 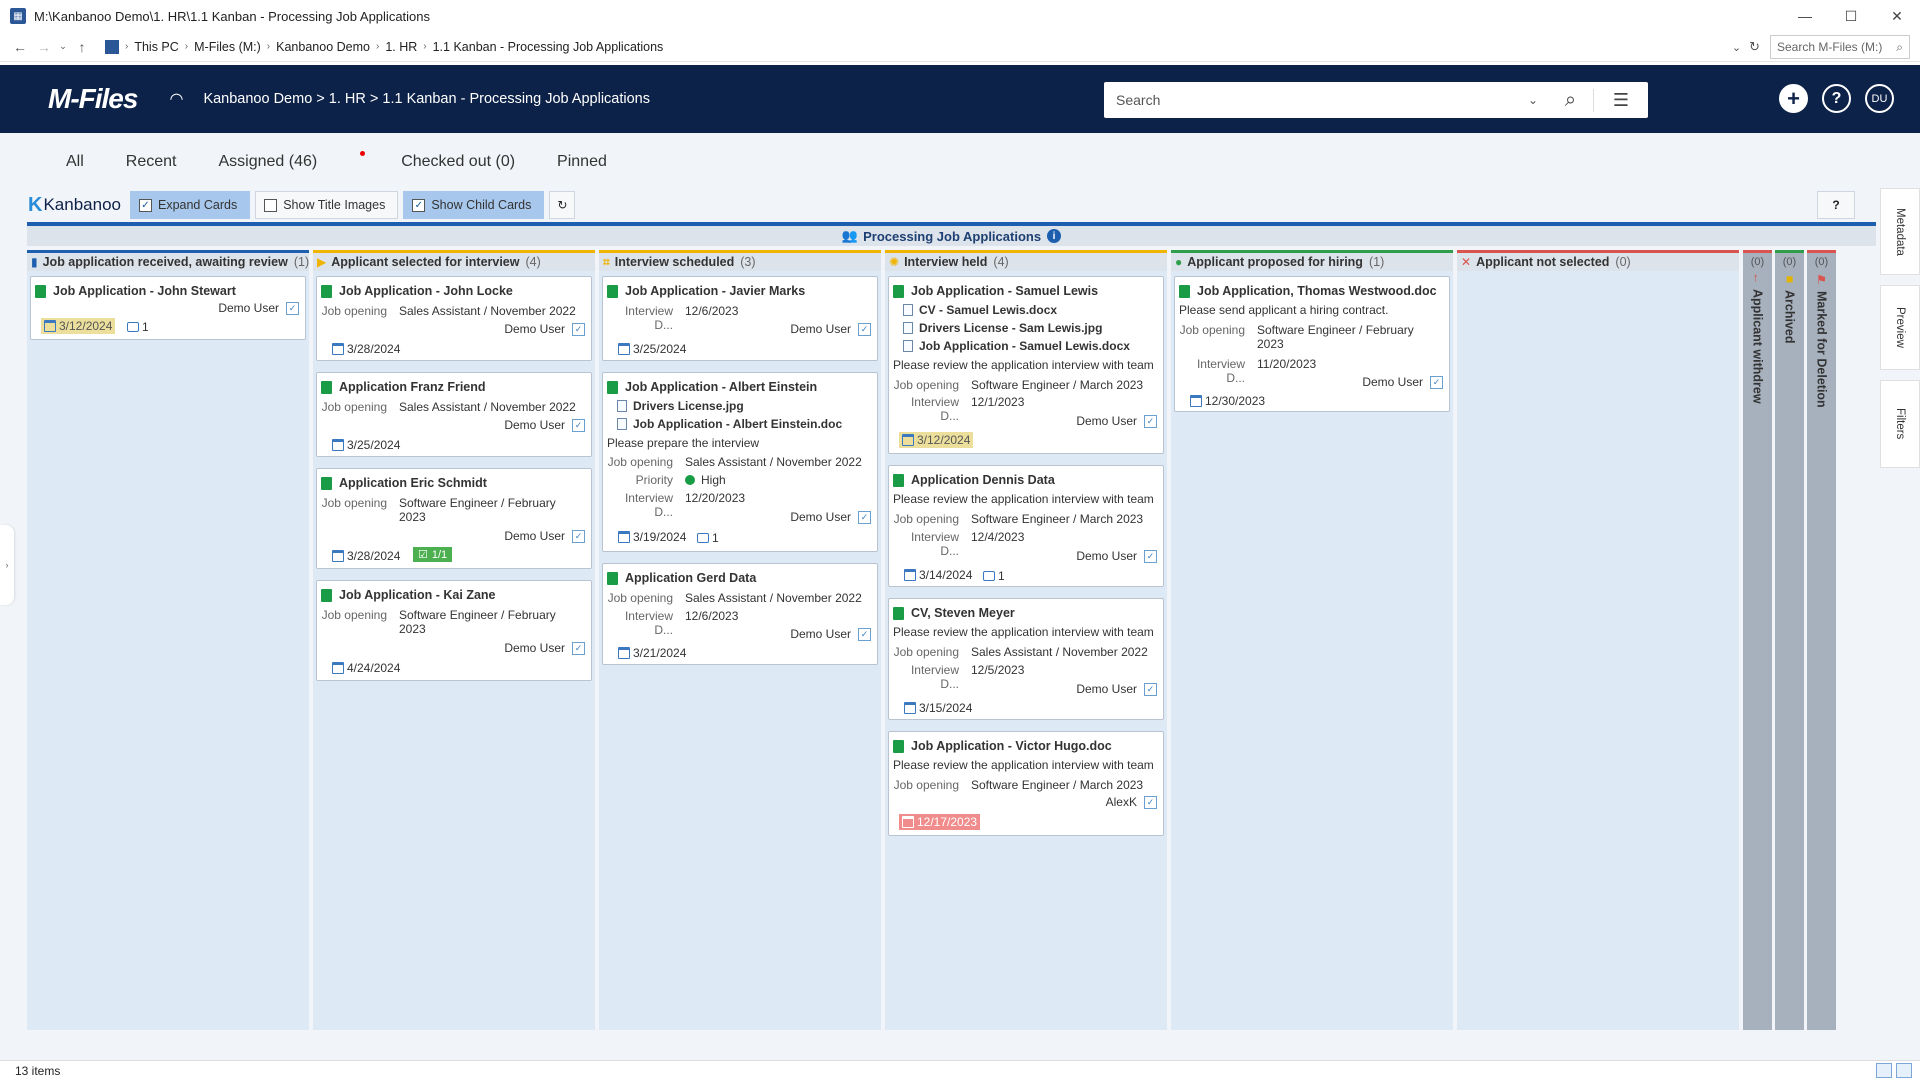 I want to click on child-card: Job Application - Samuel Lewis.docx, so click(x=1016, y=346).